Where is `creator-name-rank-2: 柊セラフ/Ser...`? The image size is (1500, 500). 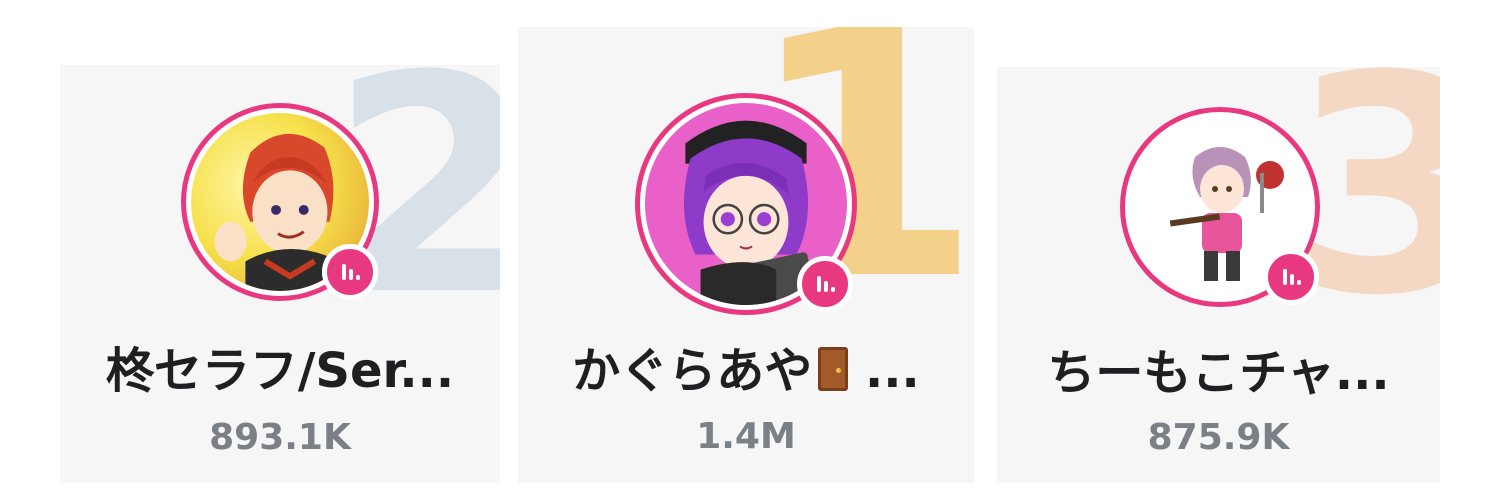 creator-name-rank-2: 柊セラフ/Ser... is located at coordinates (280, 371).